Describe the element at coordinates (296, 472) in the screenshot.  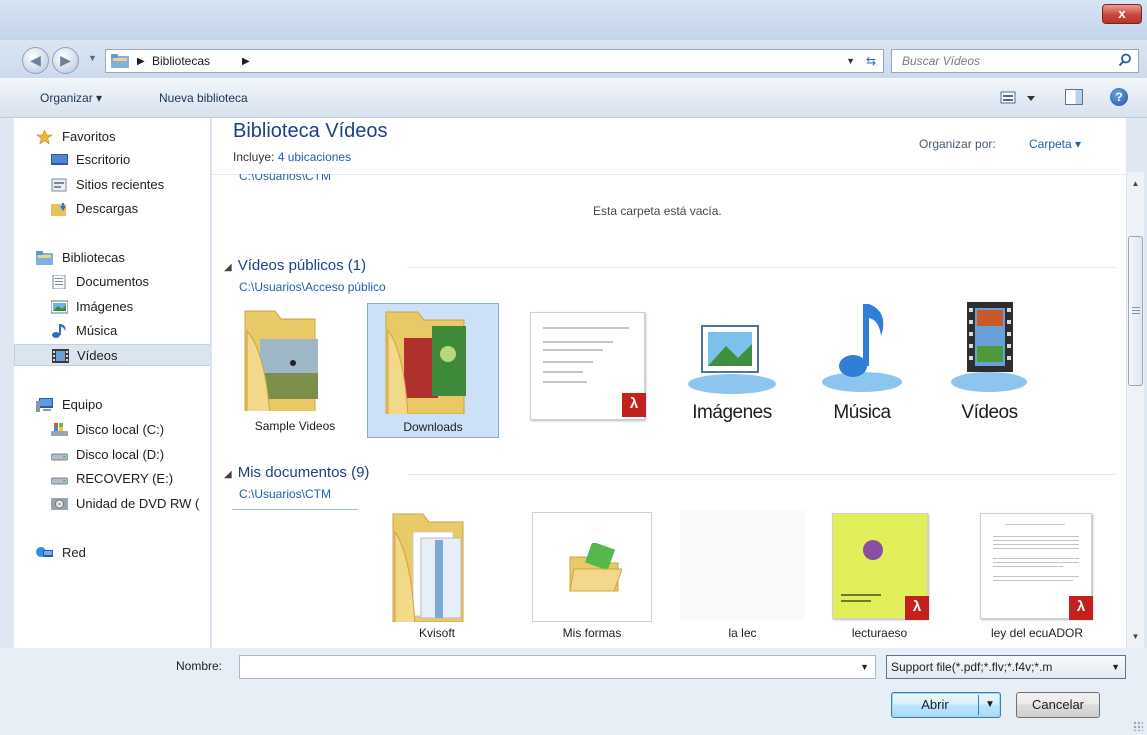
I see `group-header-mydocs: ◢ Mis documentos (9)` at that location.